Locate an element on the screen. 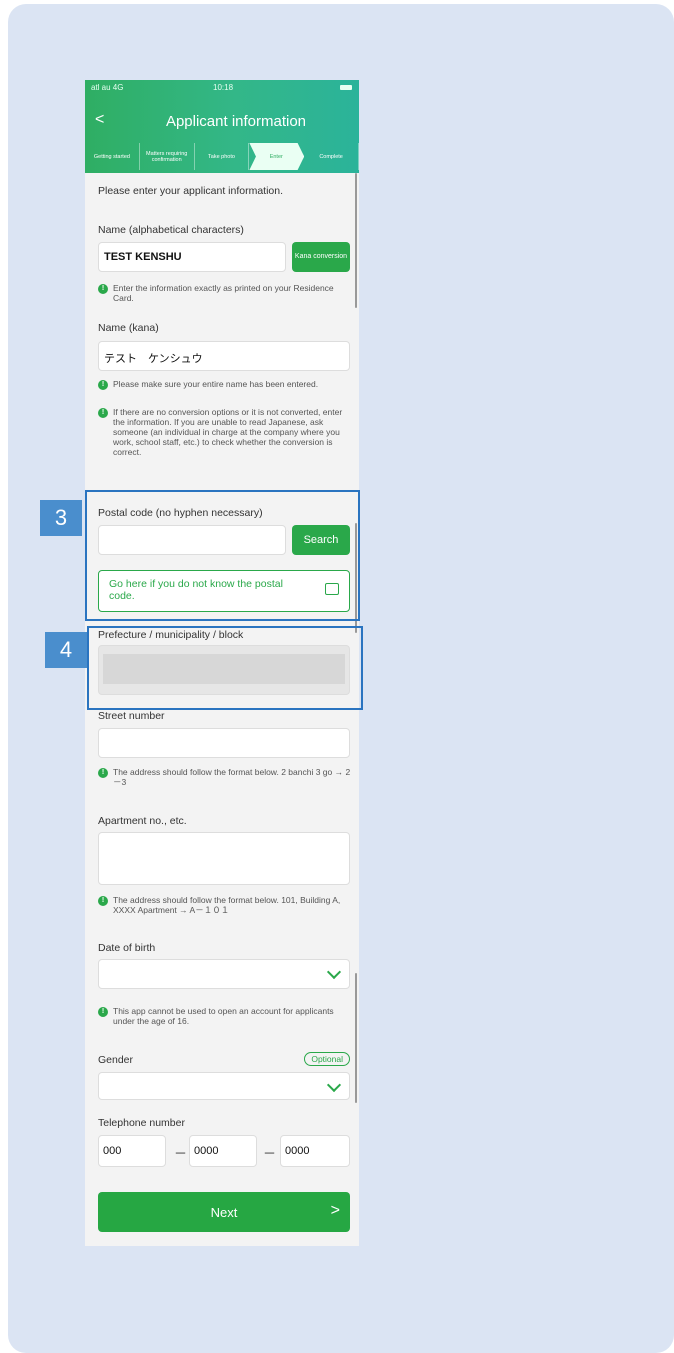 The height and width of the screenshot is (1353, 674). step-getting-started: Getting started is located at coordinates (112, 156).